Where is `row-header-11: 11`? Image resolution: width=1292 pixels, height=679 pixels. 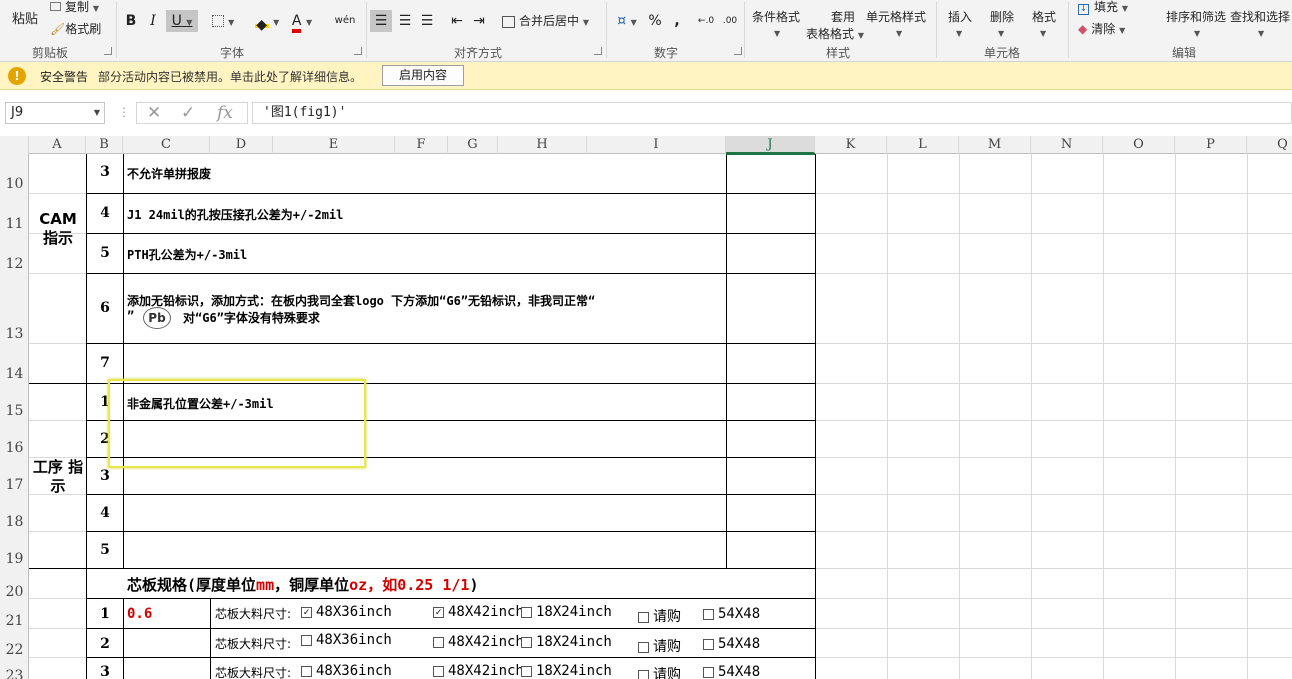 row-header-11: 11 is located at coordinates (14, 224).